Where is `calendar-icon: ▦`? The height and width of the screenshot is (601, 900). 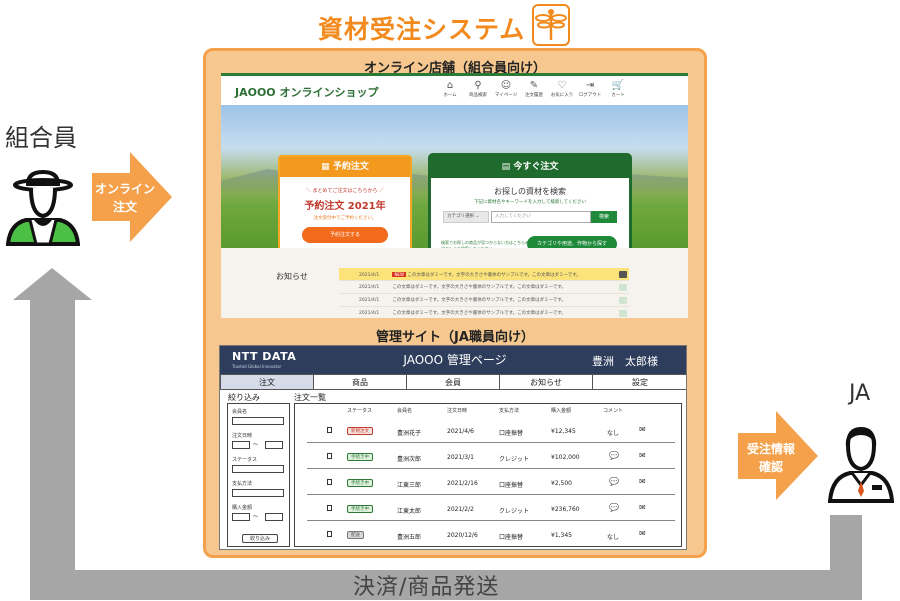
calendar-icon: ▦ is located at coordinates (327, 167).